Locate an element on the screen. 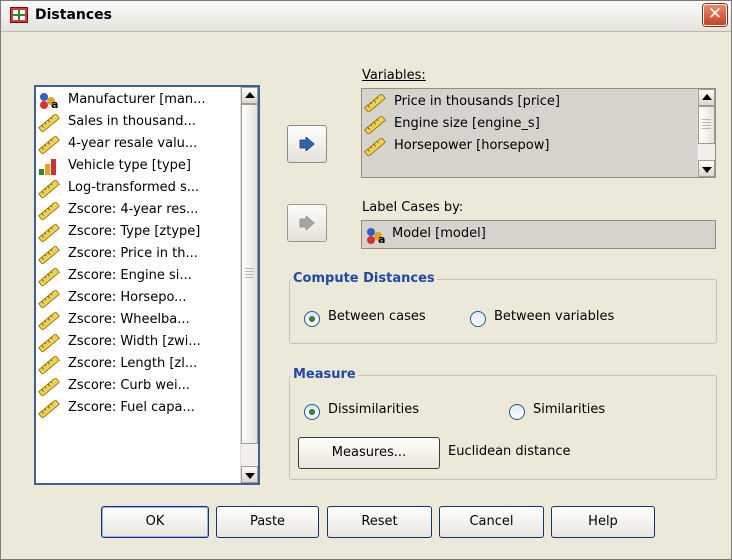 This screenshot has height=560, width=732. ok-button: OK is located at coordinates (155, 522).